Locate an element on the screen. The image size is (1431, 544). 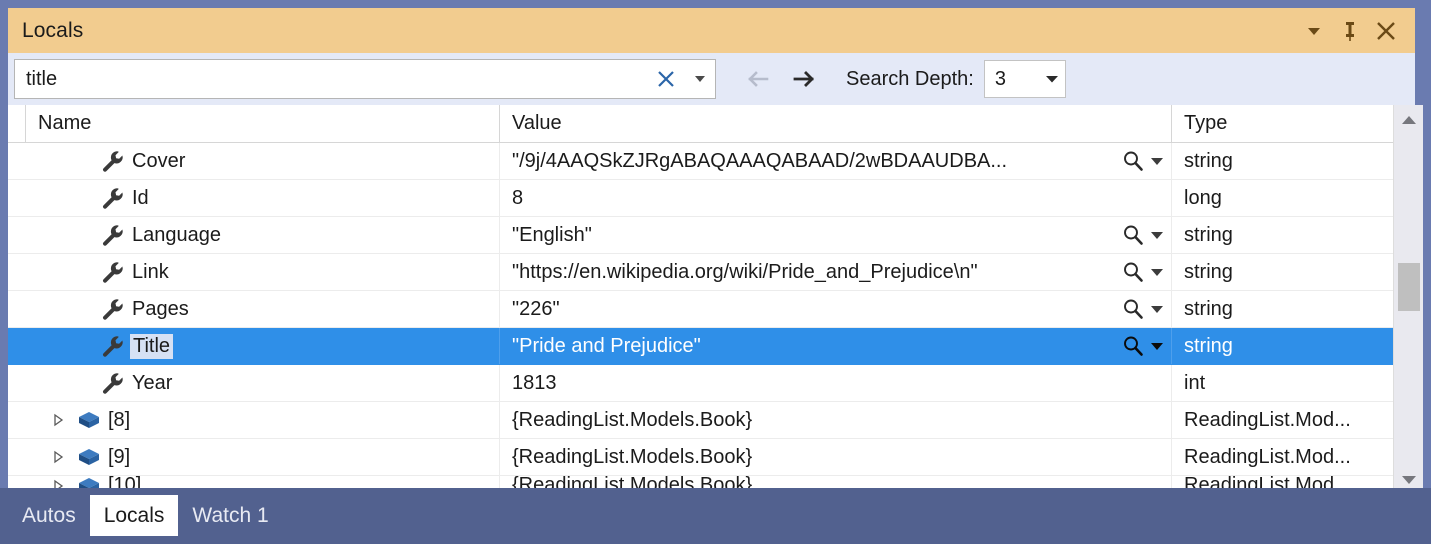
window-close-button is located at coordinates (1386, 31).